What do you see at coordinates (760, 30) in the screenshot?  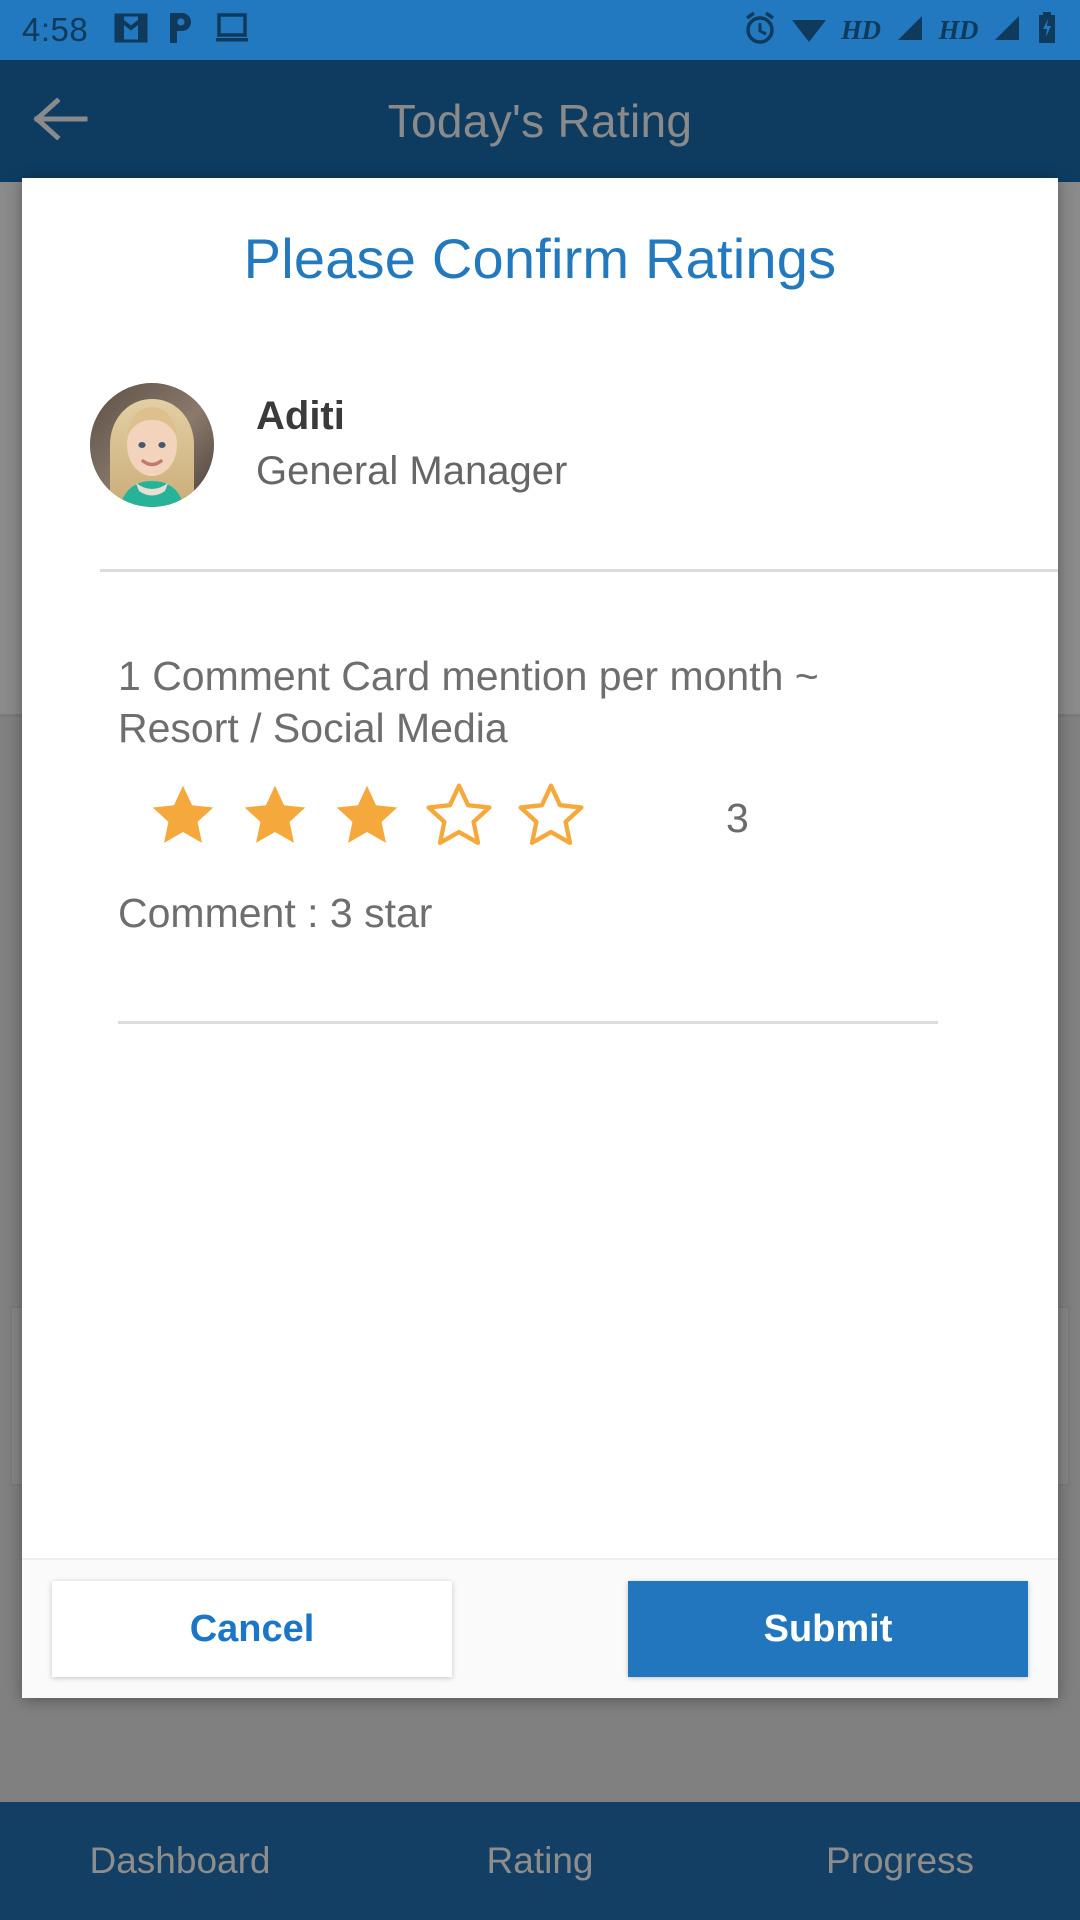 I see `alarm-icon` at bounding box center [760, 30].